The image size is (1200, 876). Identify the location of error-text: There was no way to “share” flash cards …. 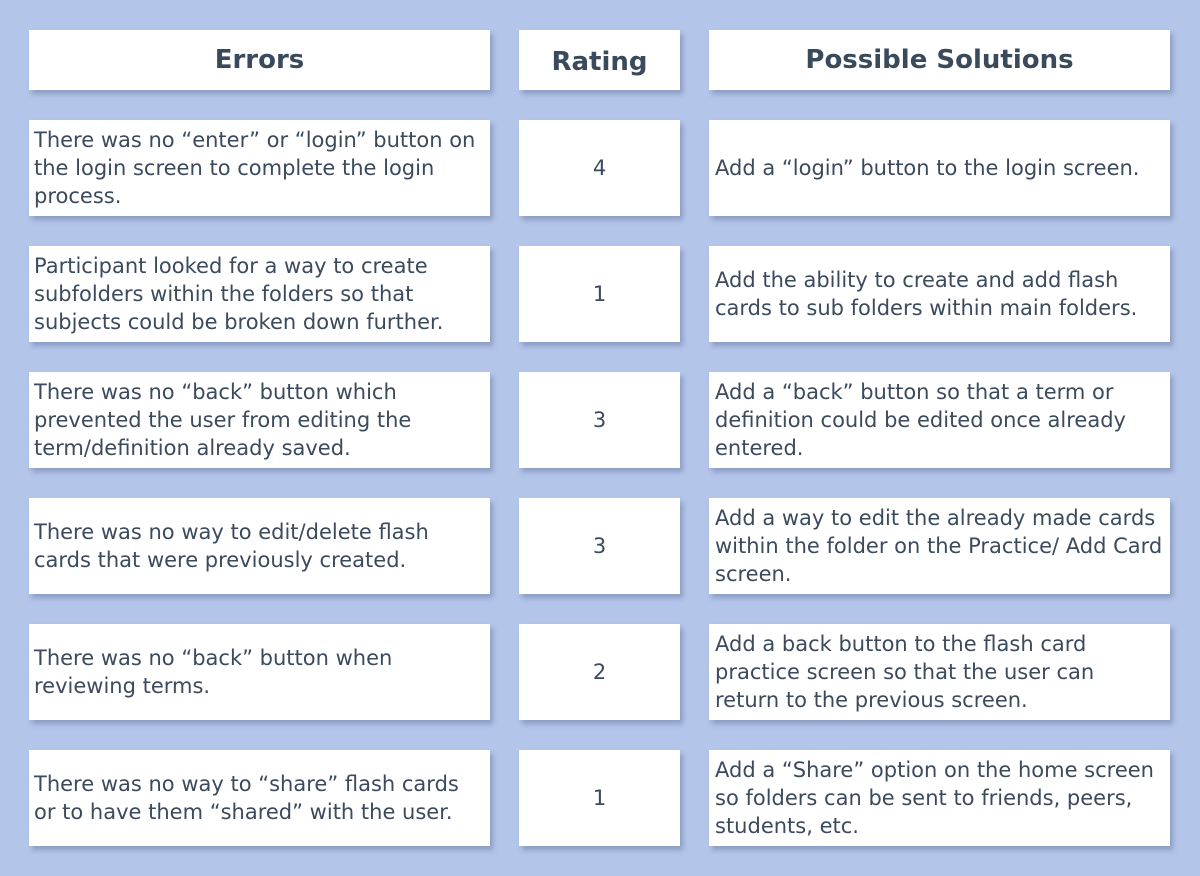
(246, 798).